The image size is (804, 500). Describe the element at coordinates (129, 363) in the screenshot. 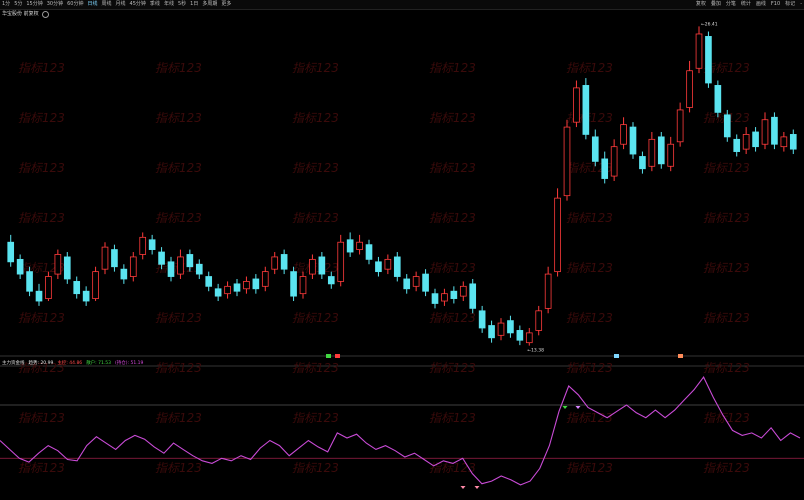

I see `indicator-value: (持仓): 51.19` at that location.